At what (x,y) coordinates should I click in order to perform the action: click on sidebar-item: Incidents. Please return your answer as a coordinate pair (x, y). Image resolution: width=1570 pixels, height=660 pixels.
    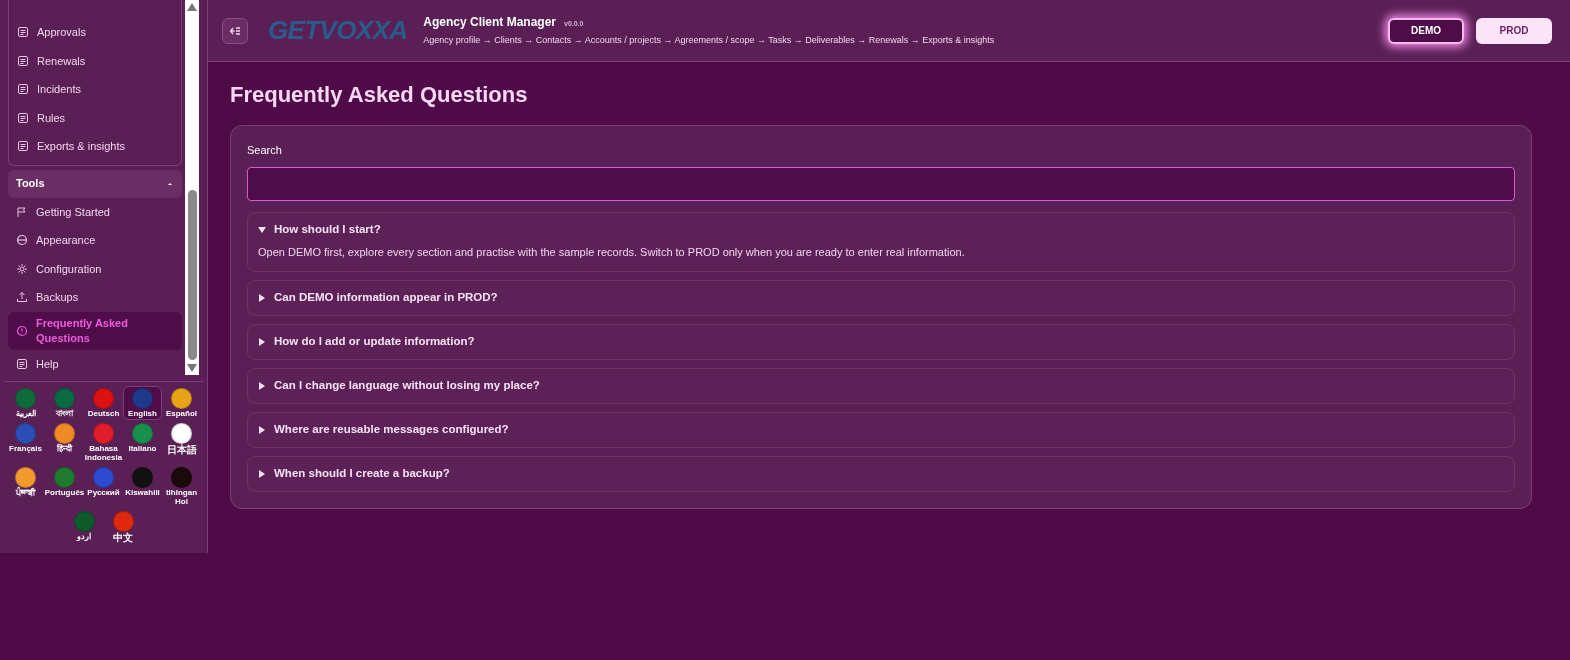
    Looking at the image, I should click on (95, 89).